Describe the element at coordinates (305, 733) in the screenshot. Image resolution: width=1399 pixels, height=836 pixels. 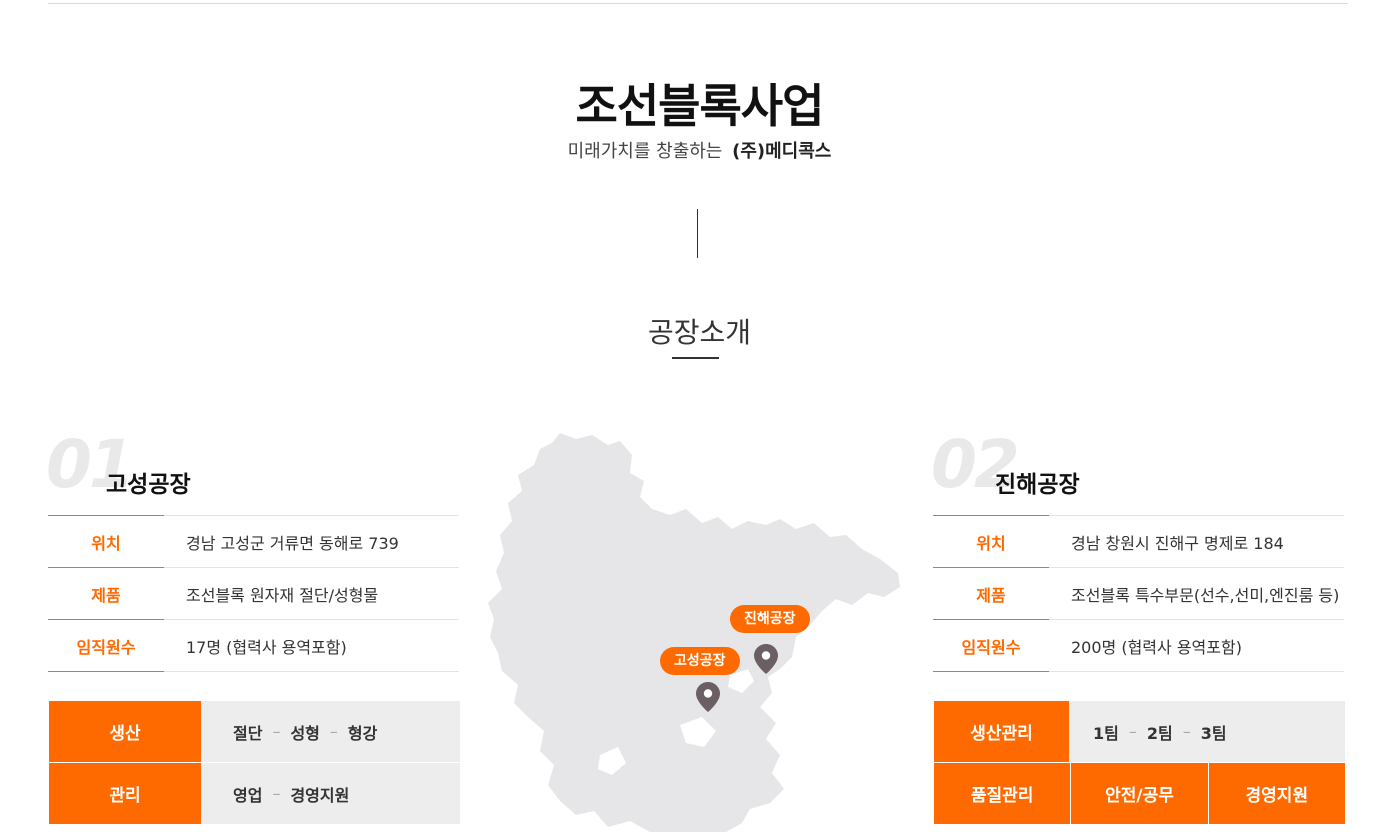
I see `org-item: 성형` at that location.